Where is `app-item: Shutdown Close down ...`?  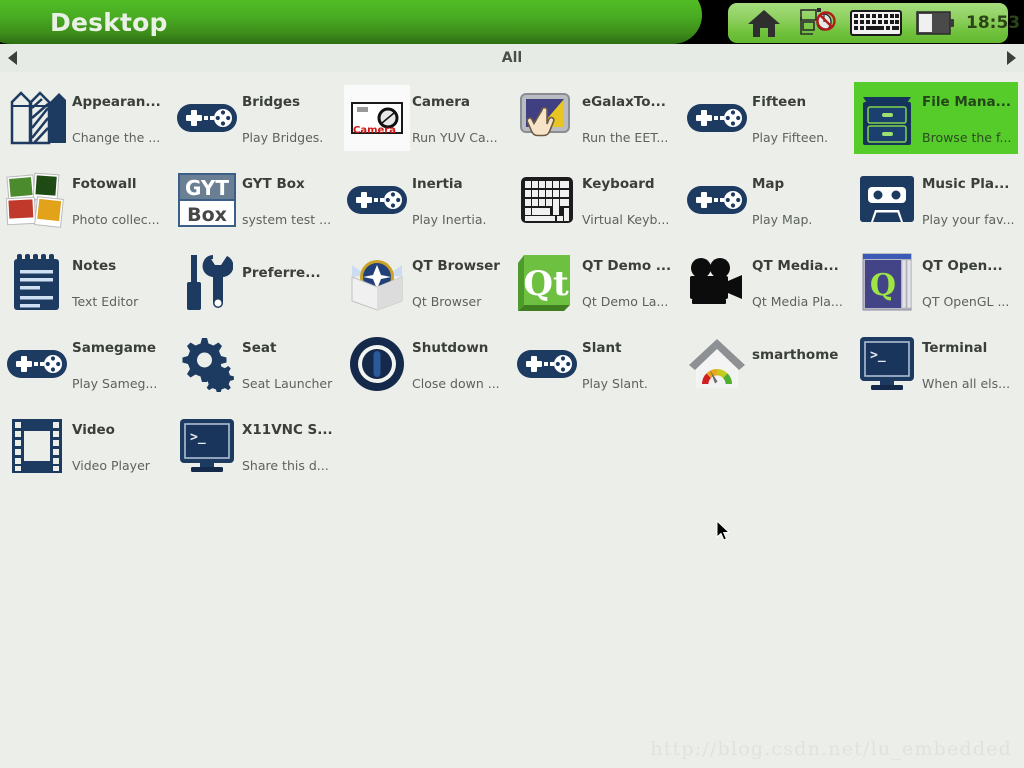 app-item: Shutdown Close down ... is located at coordinates (426, 364).